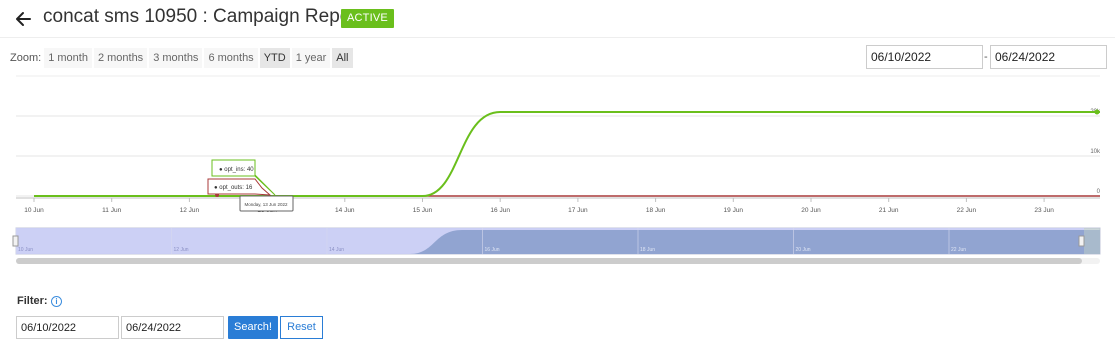  What do you see at coordinates (190, 210) in the screenshot?
I see `x-tick-label: 12 Jun` at bounding box center [190, 210].